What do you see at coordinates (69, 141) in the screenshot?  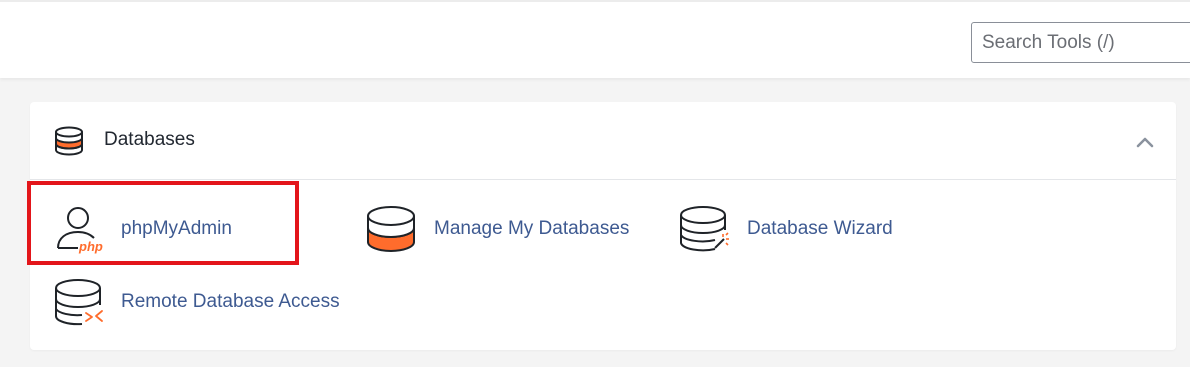 I see `database-stack-icon` at bounding box center [69, 141].